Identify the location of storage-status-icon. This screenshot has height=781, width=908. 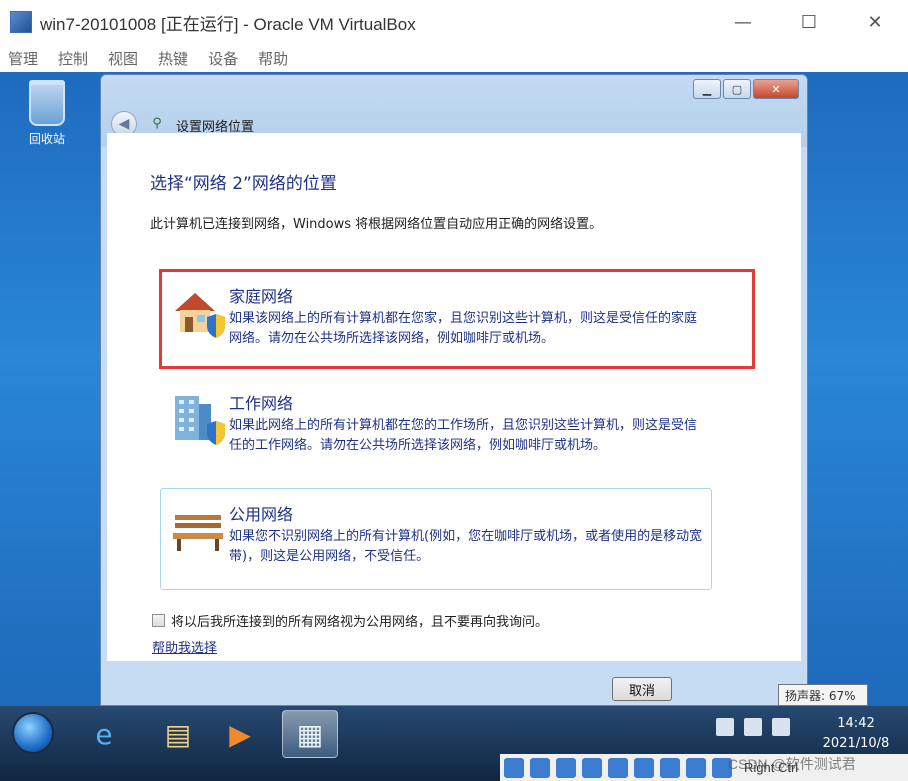
(514, 767).